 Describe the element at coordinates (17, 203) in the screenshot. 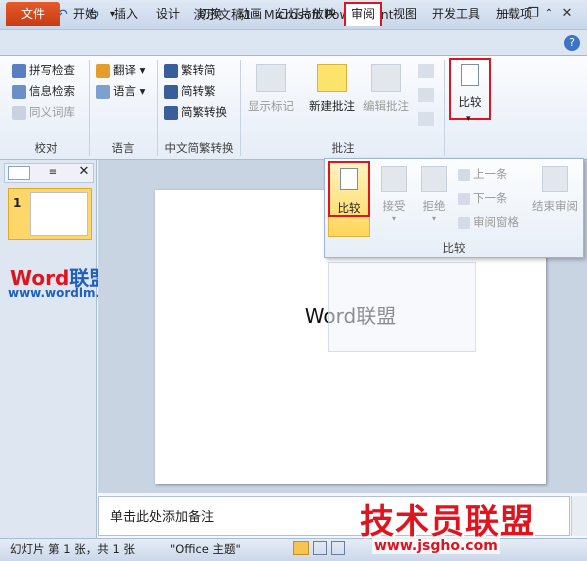

I see `slide-number: 1` at that location.